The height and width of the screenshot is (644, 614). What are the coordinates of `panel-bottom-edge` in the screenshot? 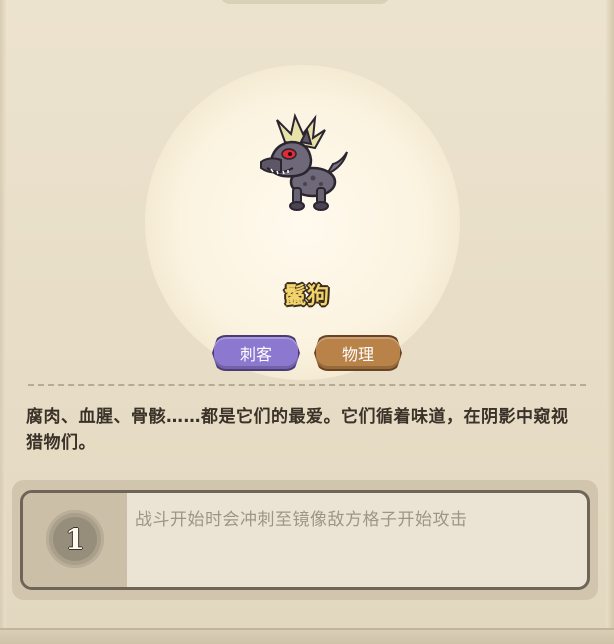 It's located at (307, 636).